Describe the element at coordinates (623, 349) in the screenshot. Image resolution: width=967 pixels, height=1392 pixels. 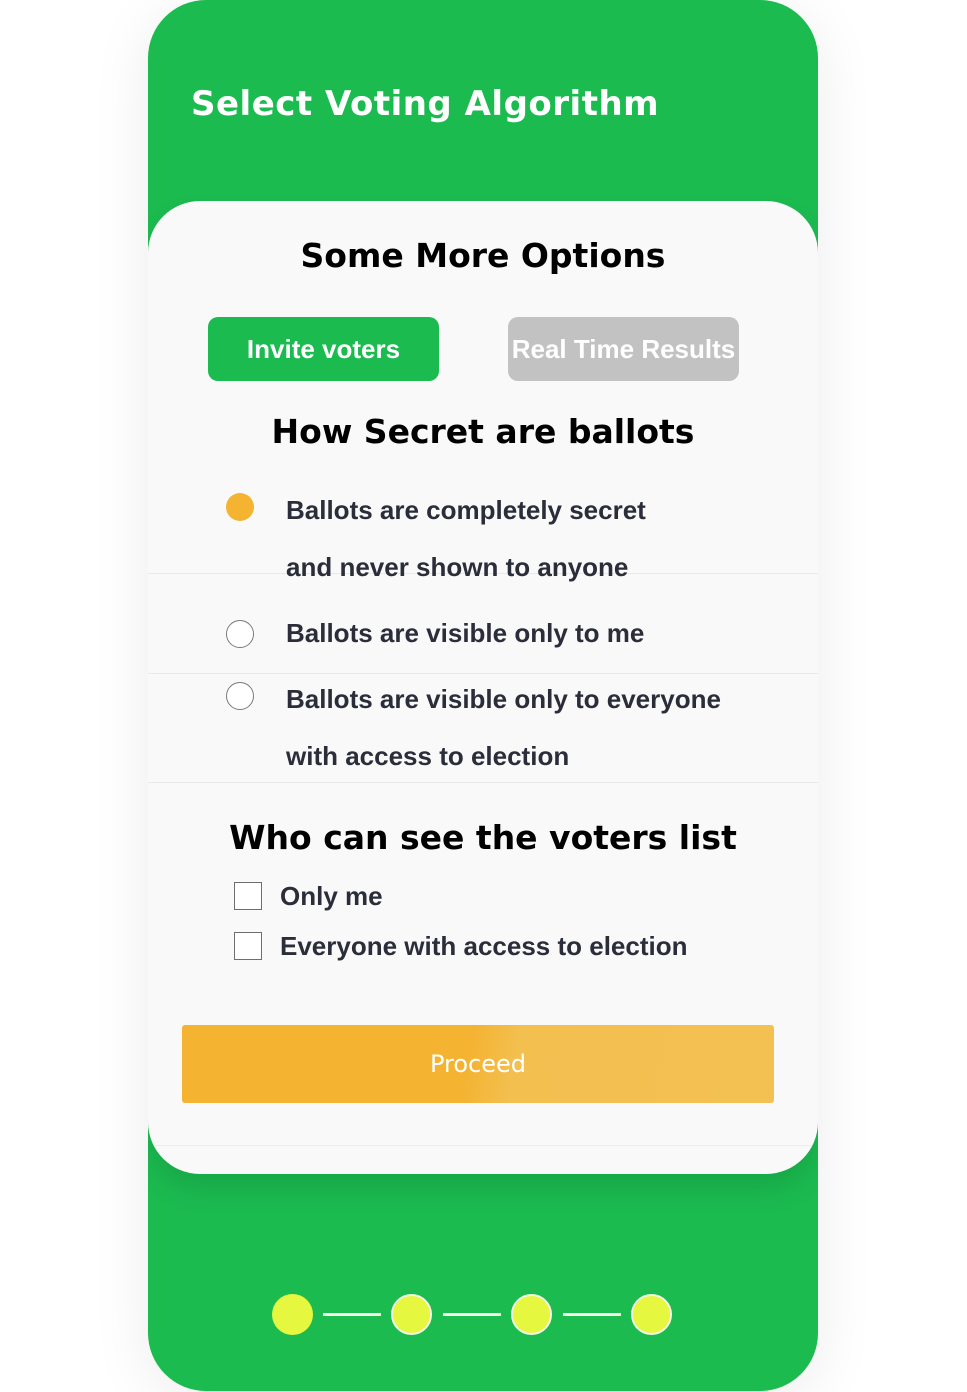
I see `tab-real-time-results: Real Time Results` at that location.